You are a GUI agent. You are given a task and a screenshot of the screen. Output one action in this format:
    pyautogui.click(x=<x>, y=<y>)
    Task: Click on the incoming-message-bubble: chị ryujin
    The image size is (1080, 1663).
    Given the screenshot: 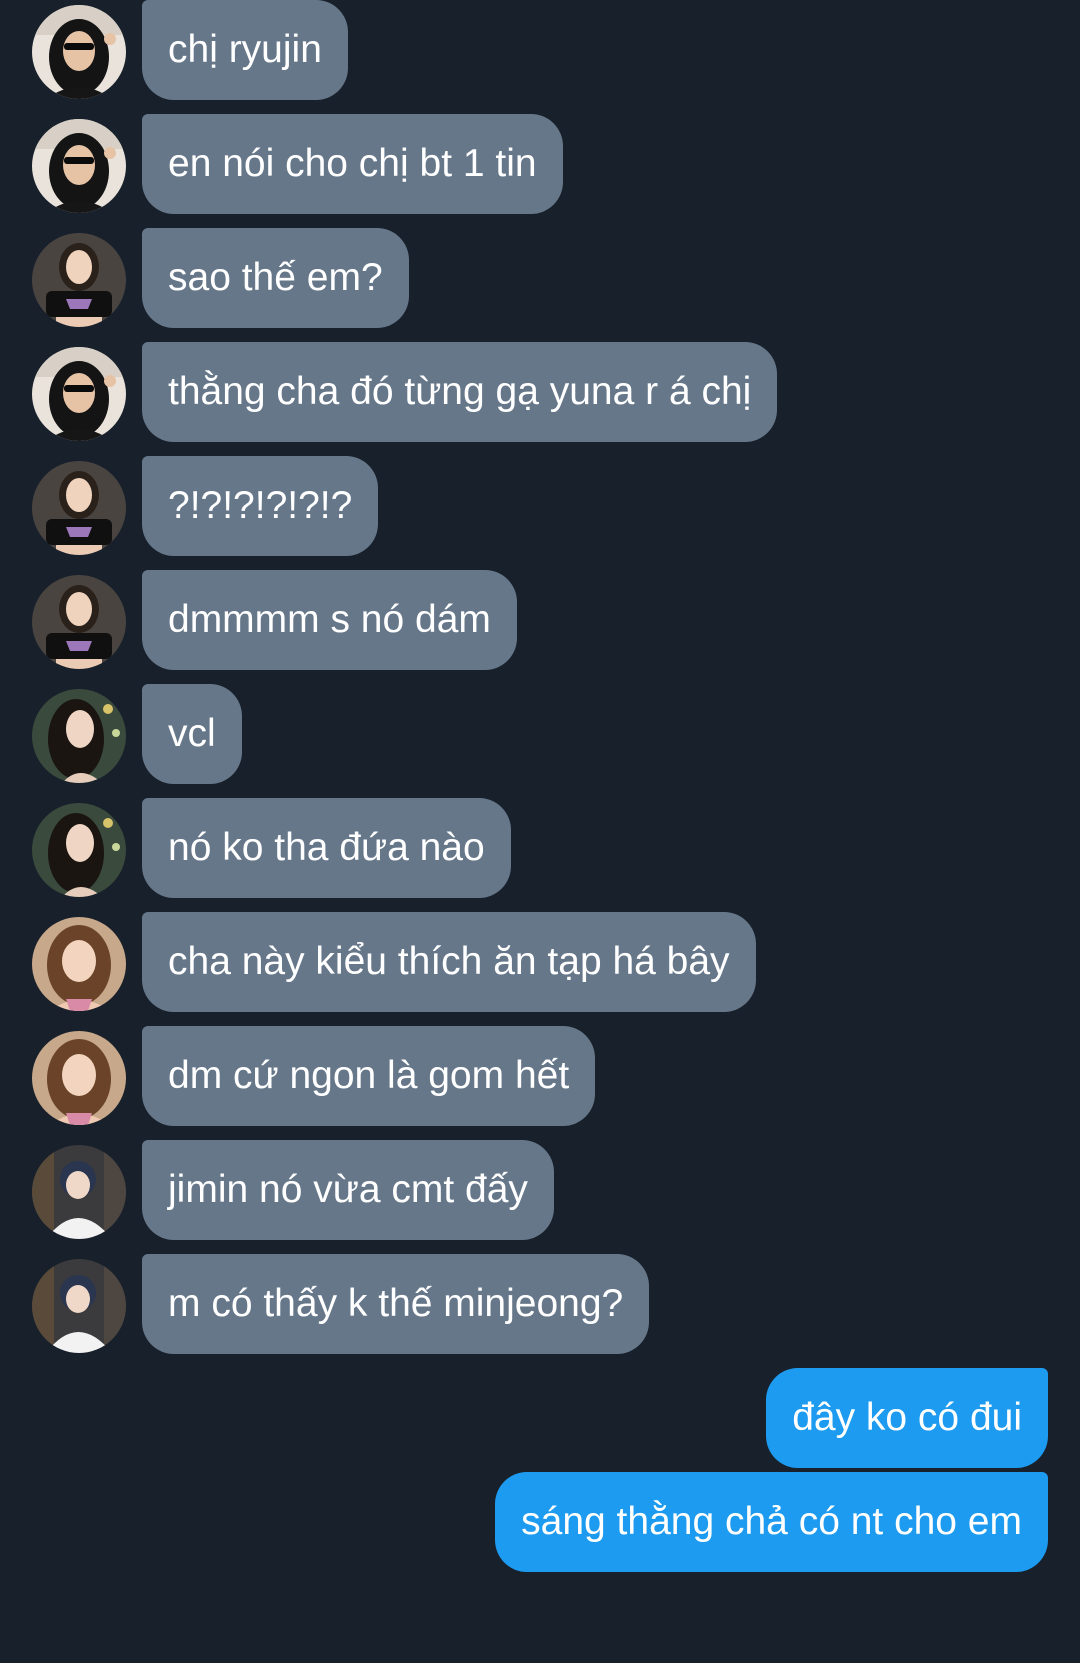 What is the action you would take?
    pyautogui.click(x=245, y=50)
    